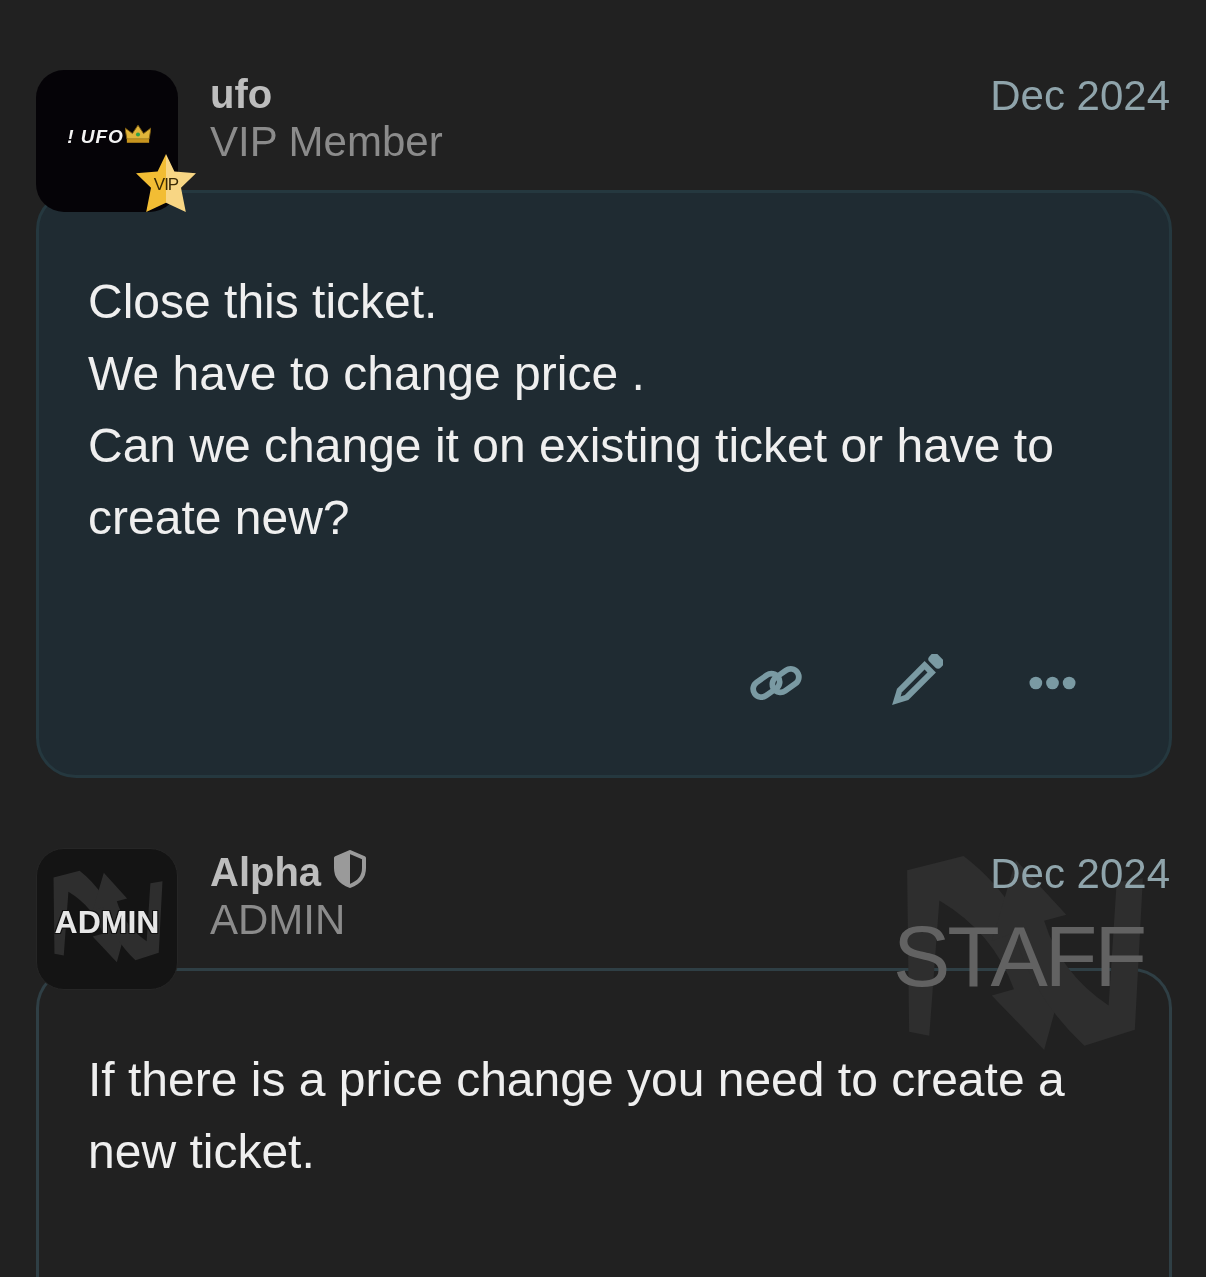 The width and height of the screenshot is (1206, 1277). Describe the element at coordinates (107, 922) in the screenshot. I see `avatar-text: ADMIN` at that location.